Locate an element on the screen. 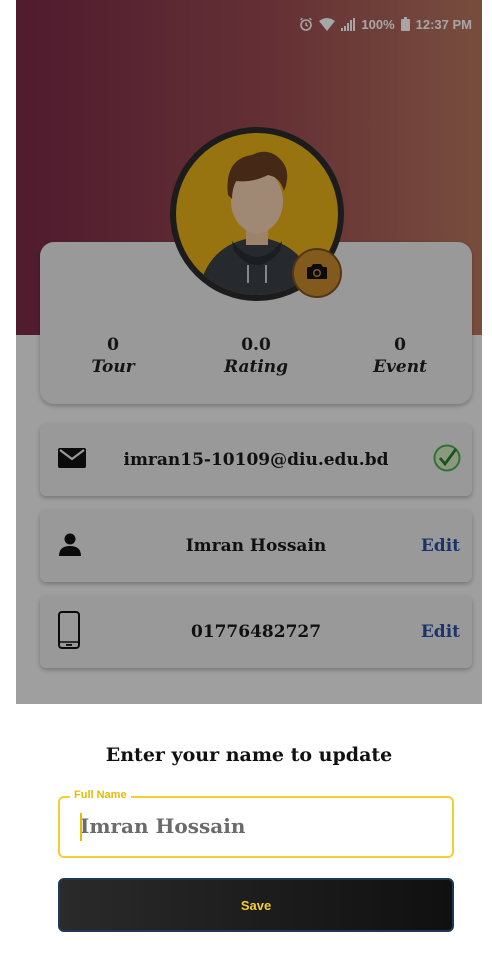 This screenshot has width=492, height=968. save-button: Save is located at coordinates (256, 905).